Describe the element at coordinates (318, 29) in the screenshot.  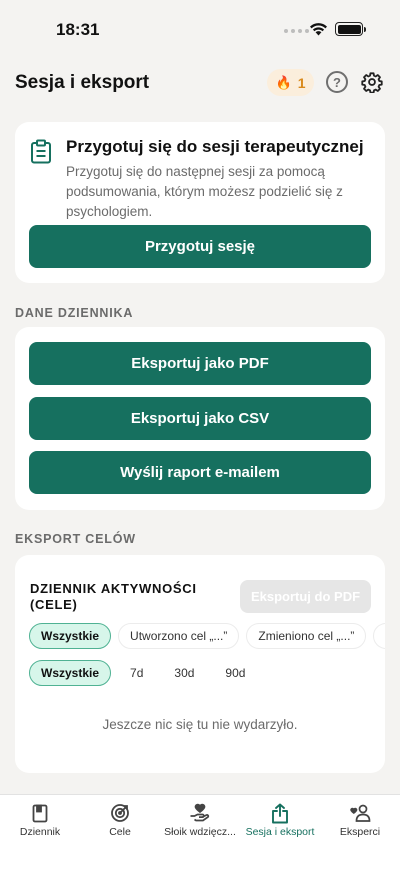
I see `wifi-icon` at that location.